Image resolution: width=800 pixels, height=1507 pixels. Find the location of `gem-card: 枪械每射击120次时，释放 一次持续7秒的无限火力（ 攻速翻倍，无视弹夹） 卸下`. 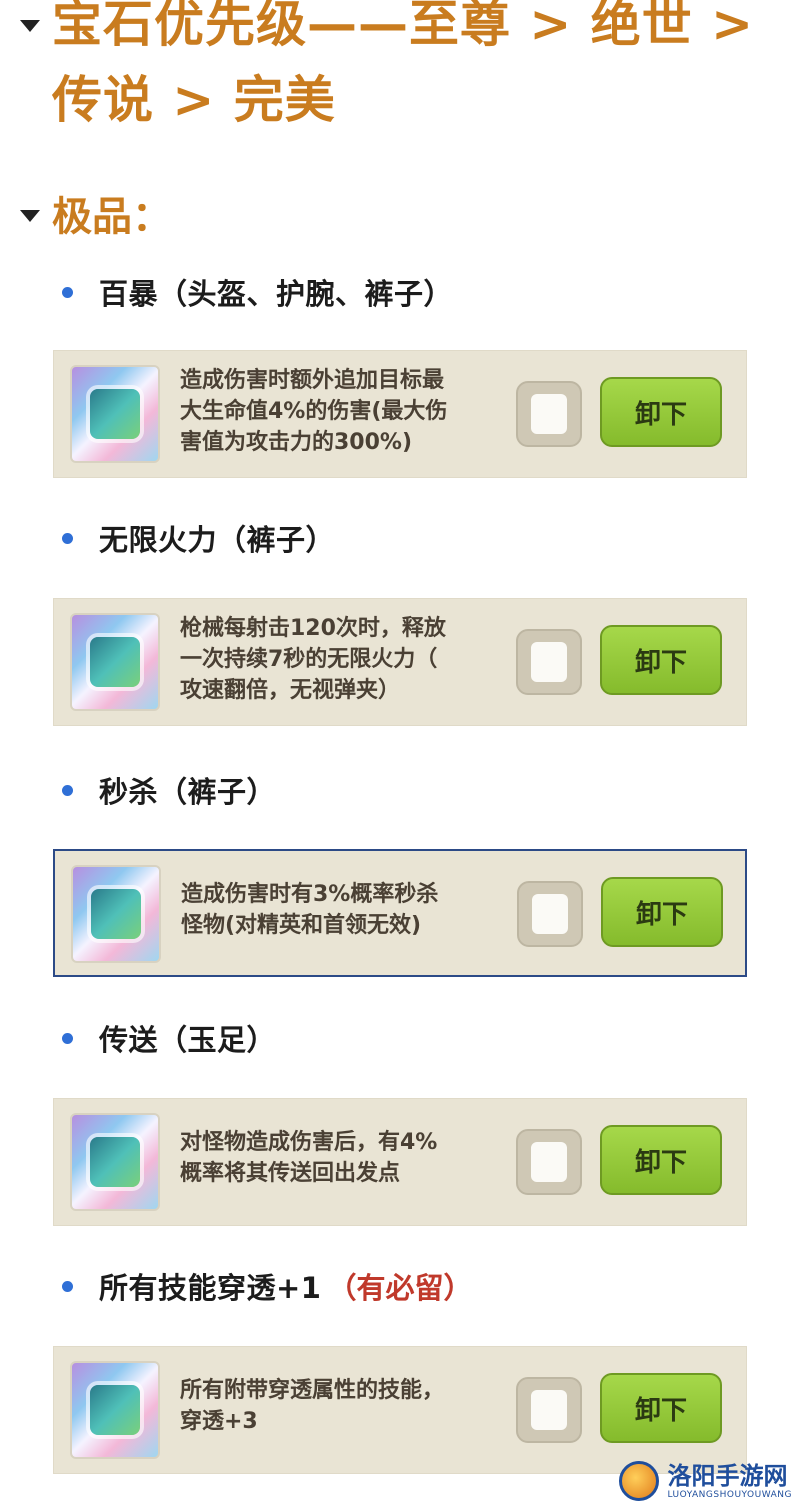

gem-card: 枪械每射击120次时，释放 一次持续7秒的无限火力（ 攻速翻倍，无视弹夹） 卸下 is located at coordinates (400, 662).